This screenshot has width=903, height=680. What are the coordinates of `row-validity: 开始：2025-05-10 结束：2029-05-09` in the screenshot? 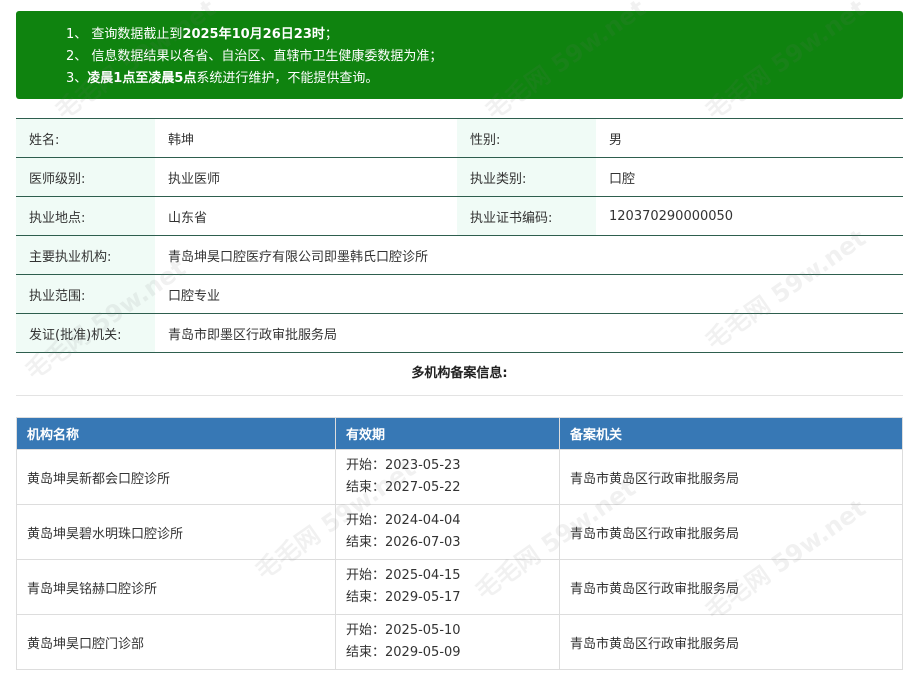 It's located at (447, 642).